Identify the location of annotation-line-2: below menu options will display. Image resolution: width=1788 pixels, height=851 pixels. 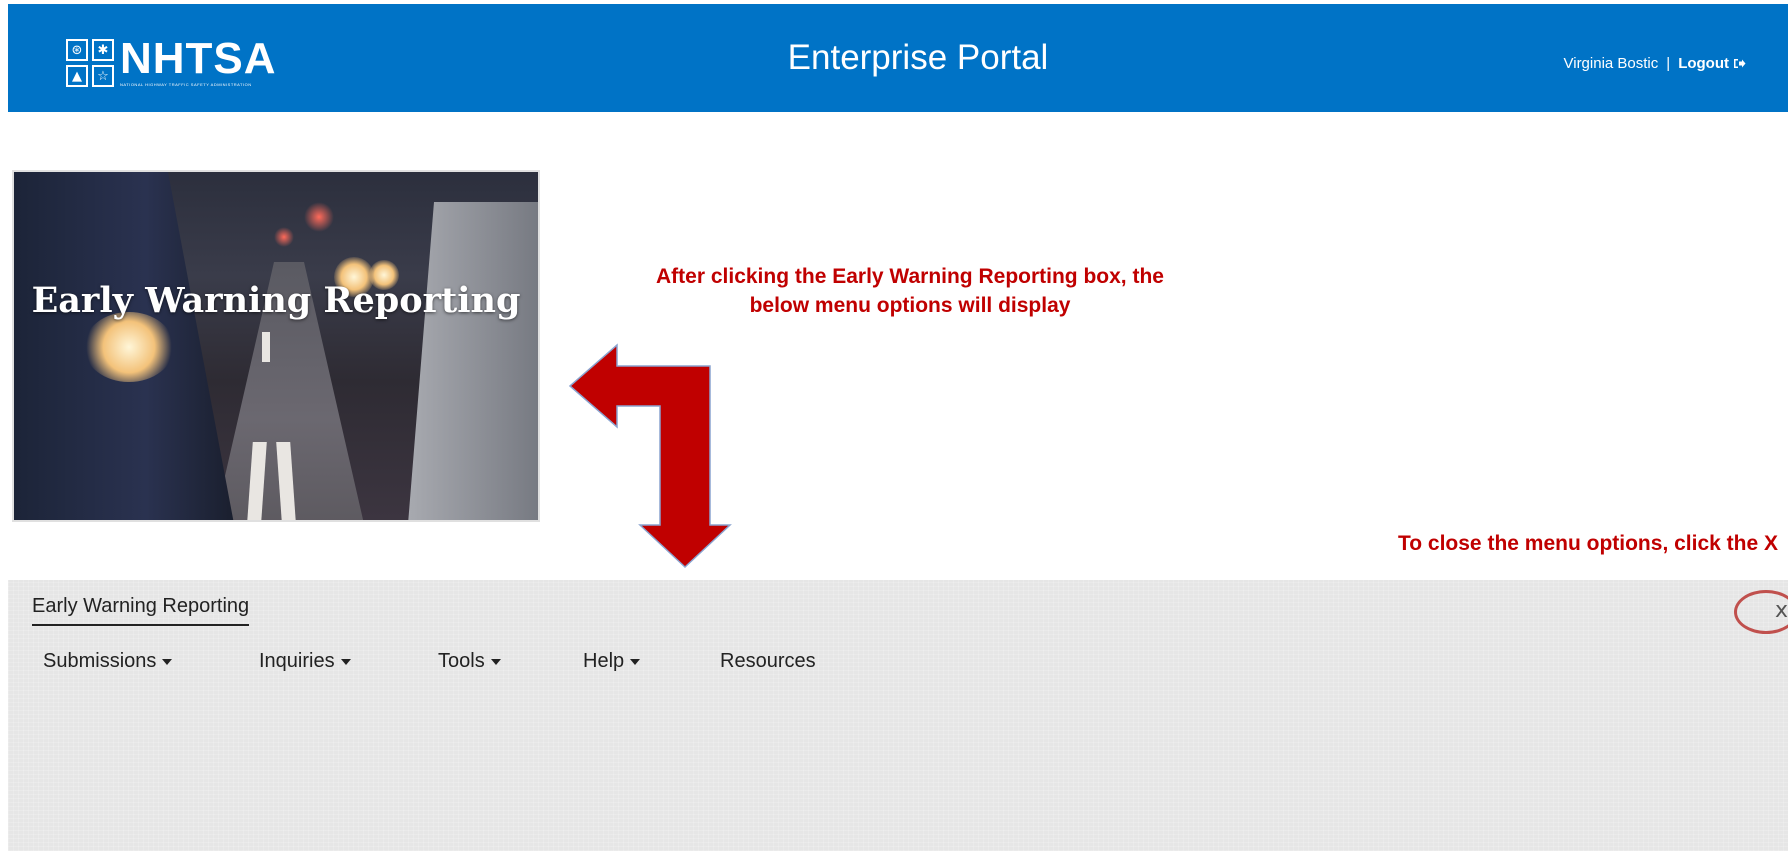
(910, 305).